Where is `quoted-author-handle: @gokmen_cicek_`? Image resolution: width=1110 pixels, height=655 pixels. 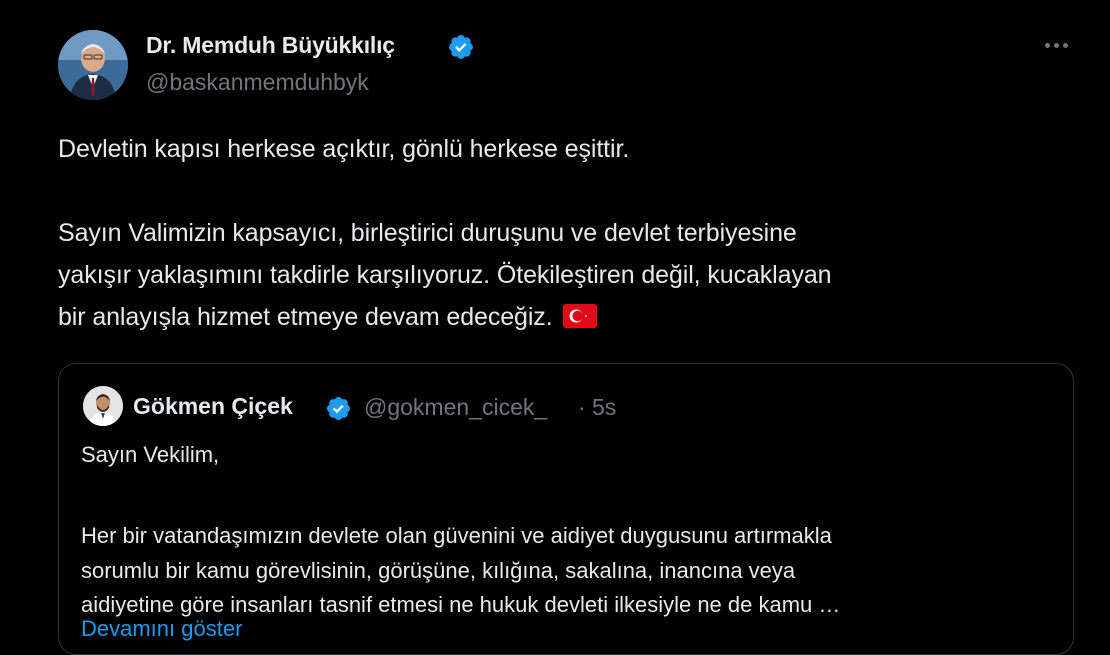
quoted-author-handle: @gokmen_cicek_ is located at coordinates (455, 407).